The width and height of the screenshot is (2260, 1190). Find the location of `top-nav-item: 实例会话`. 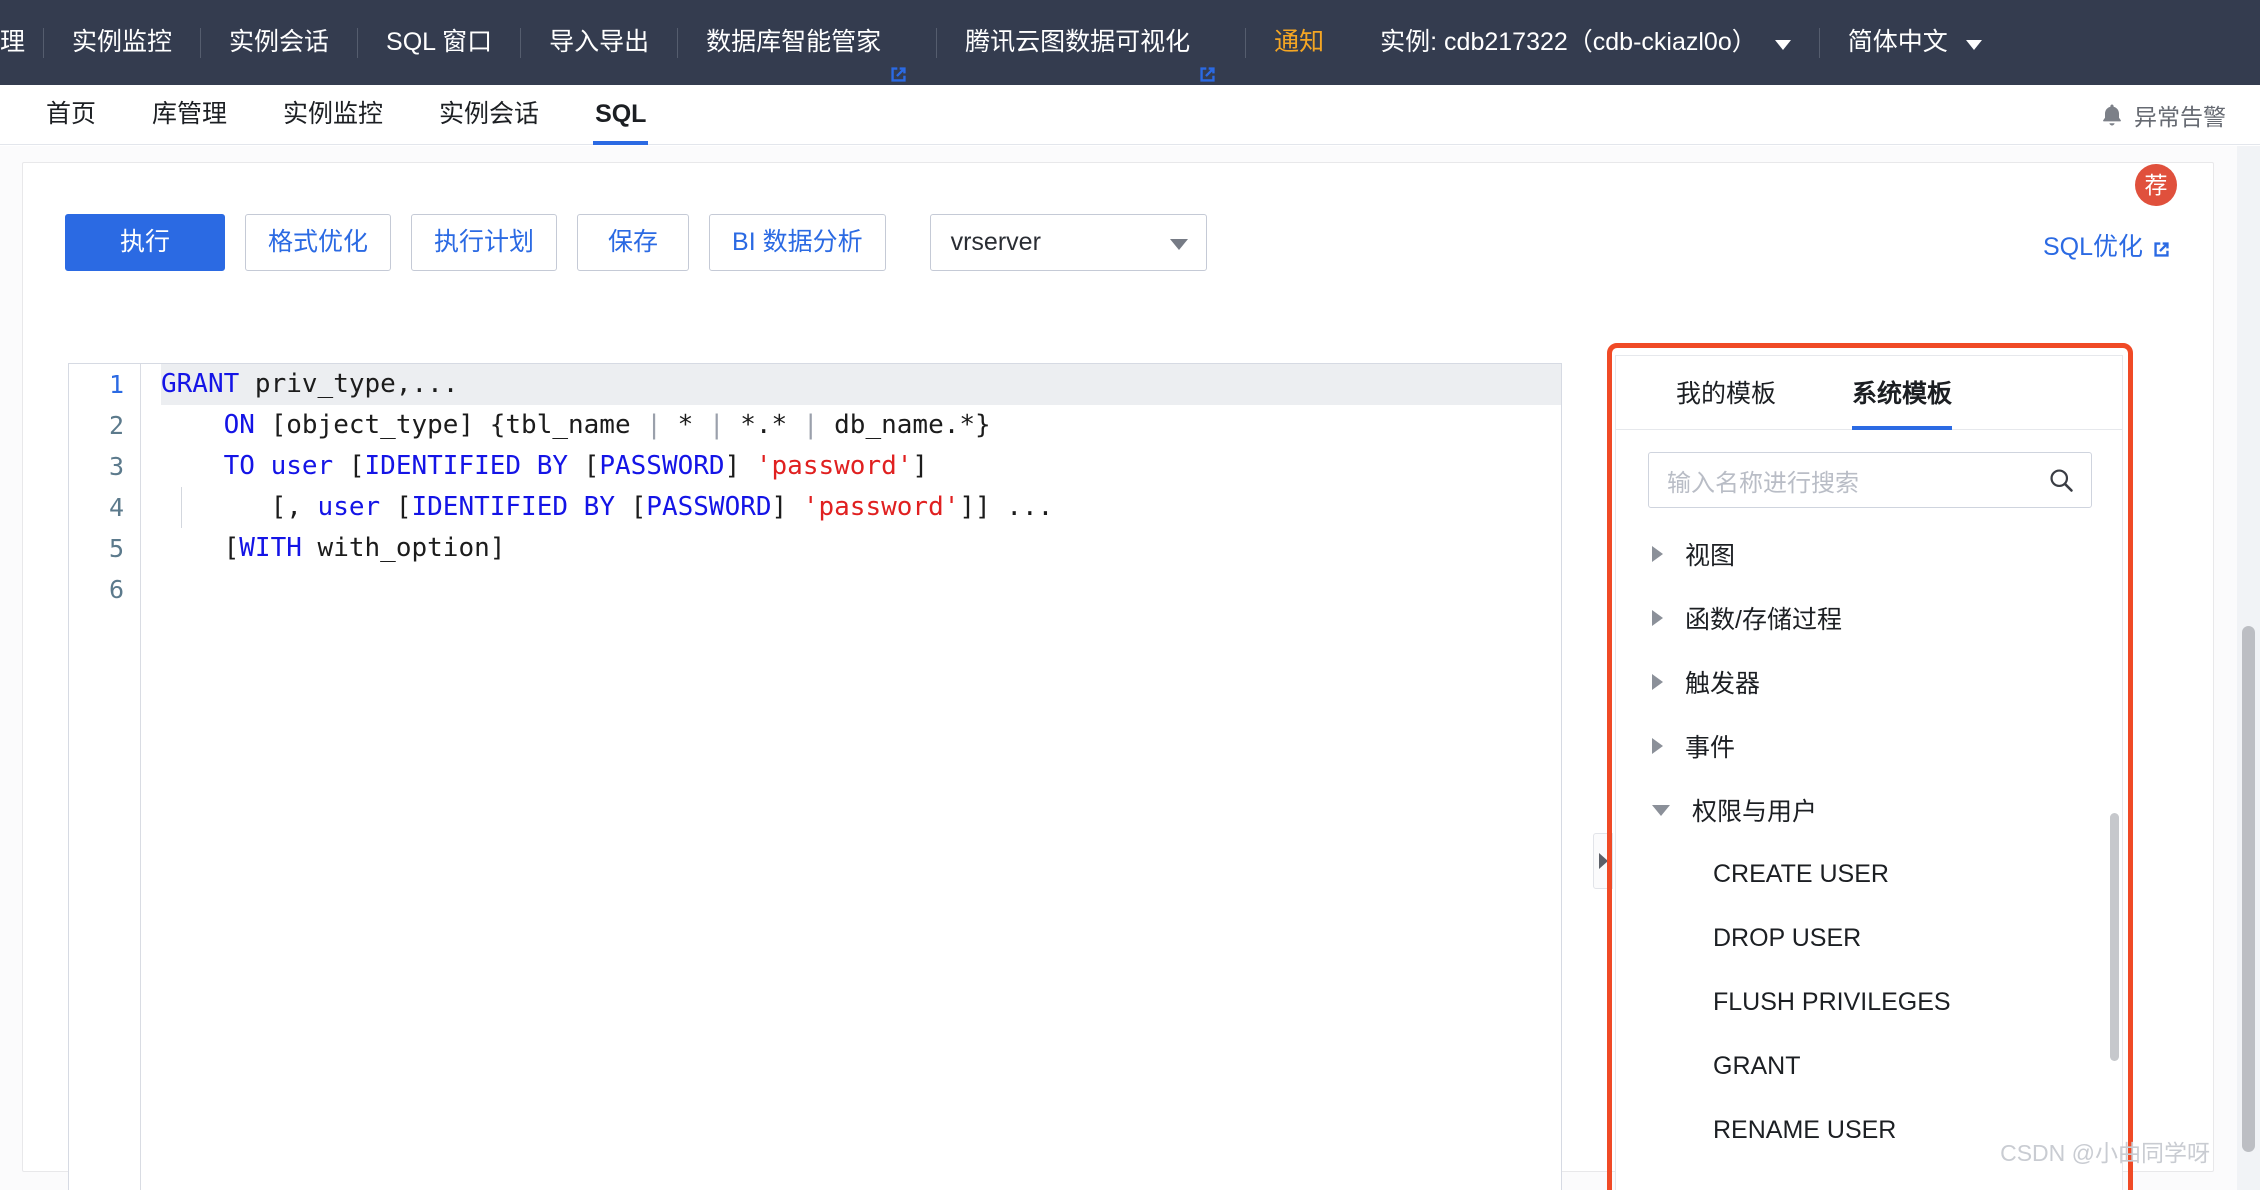

top-nav-item: 实例会话 is located at coordinates (279, 42).